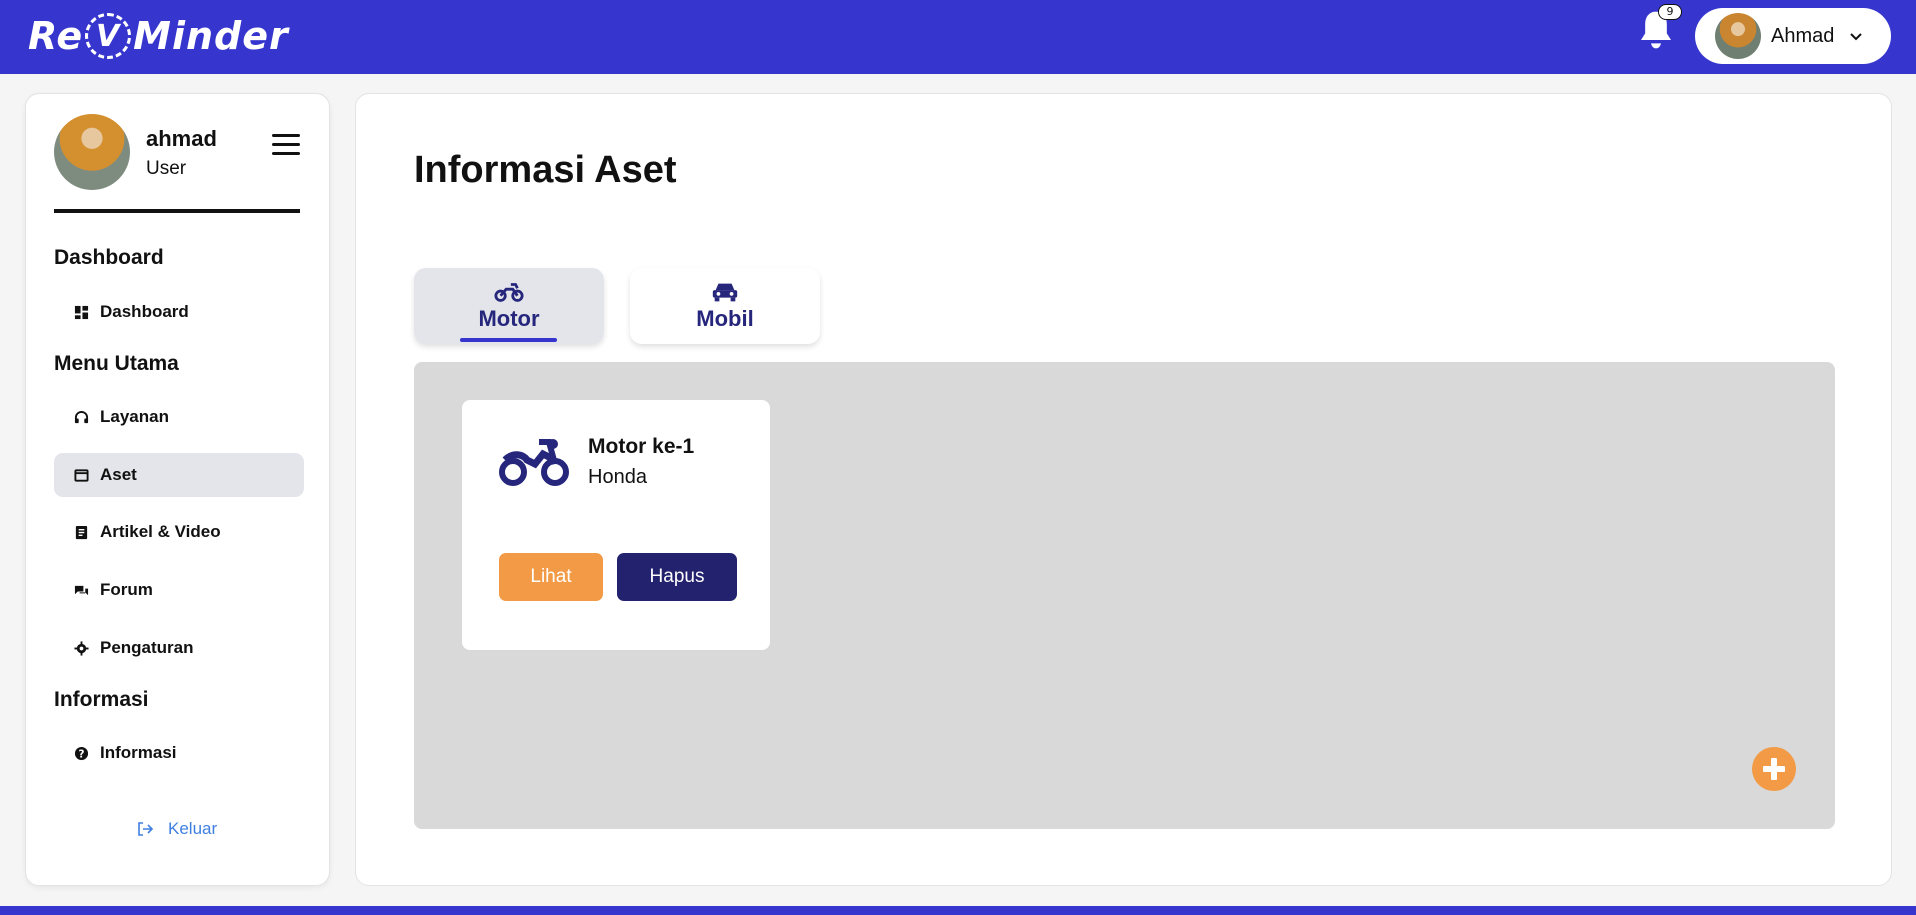 The width and height of the screenshot is (1916, 915). Describe the element at coordinates (81, 475) in the screenshot. I see `window-icon` at that location.